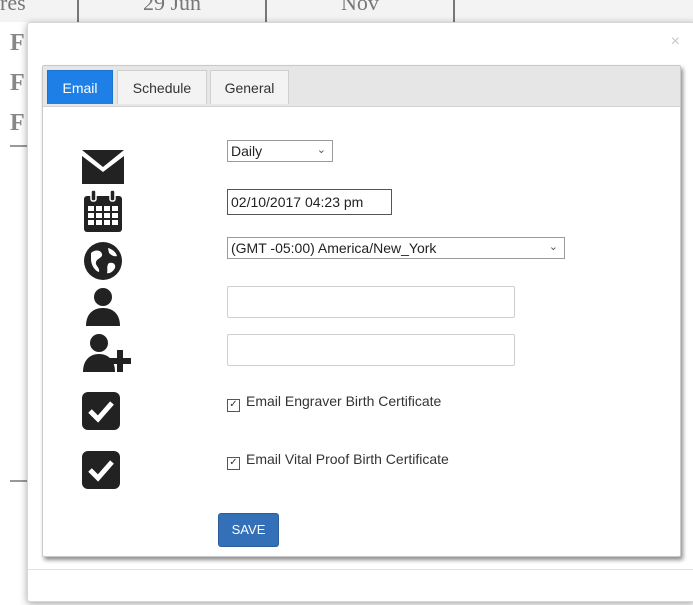 The width and height of the screenshot is (693, 605). What do you see at coordinates (103, 261) in the screenshot?
I see `globe-icon` at bounding box center [103, 261].